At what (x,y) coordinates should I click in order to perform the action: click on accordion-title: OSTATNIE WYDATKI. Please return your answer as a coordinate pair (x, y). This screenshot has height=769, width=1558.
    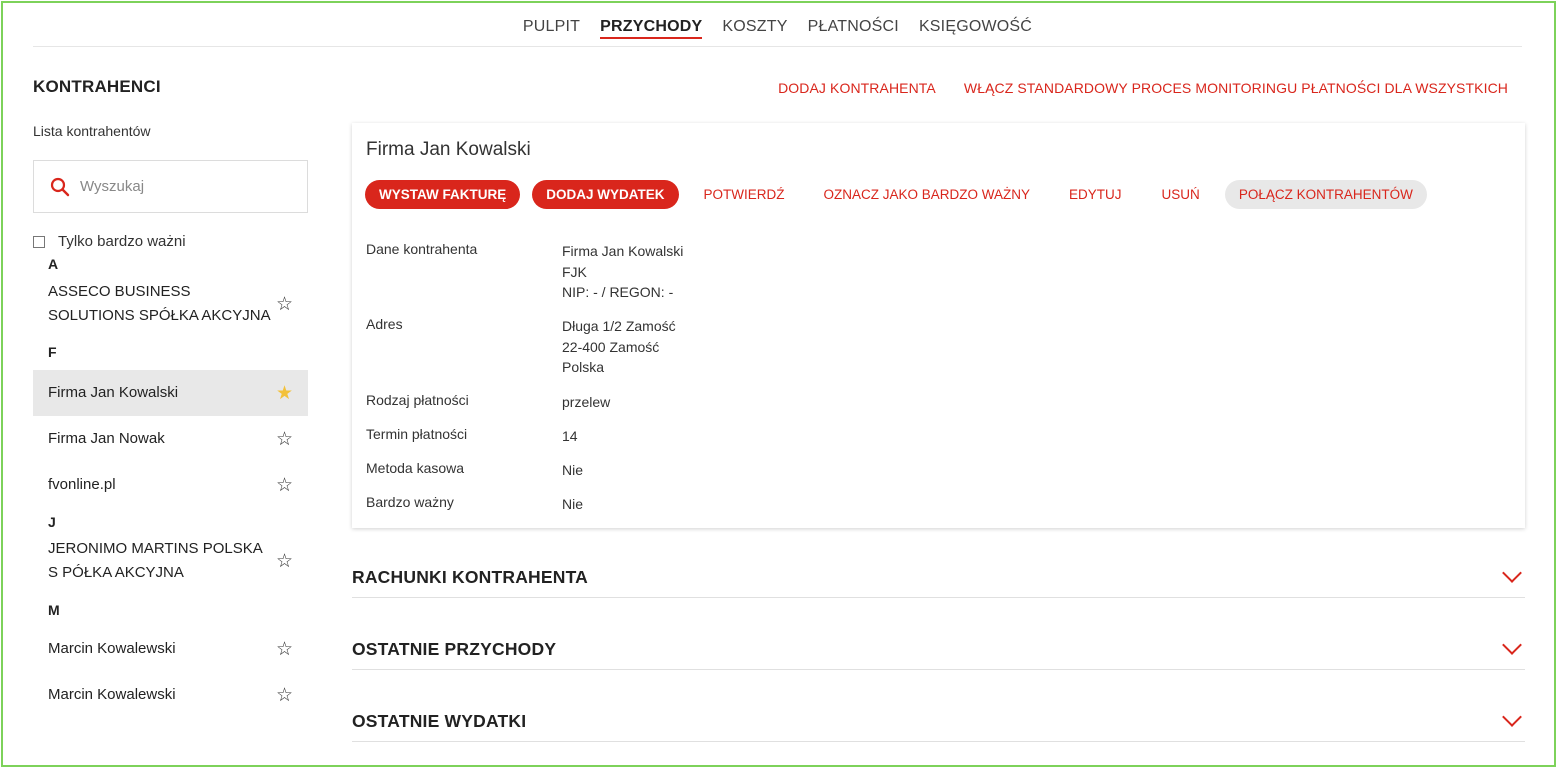
    Looking at the image, I should click on (439, 721).